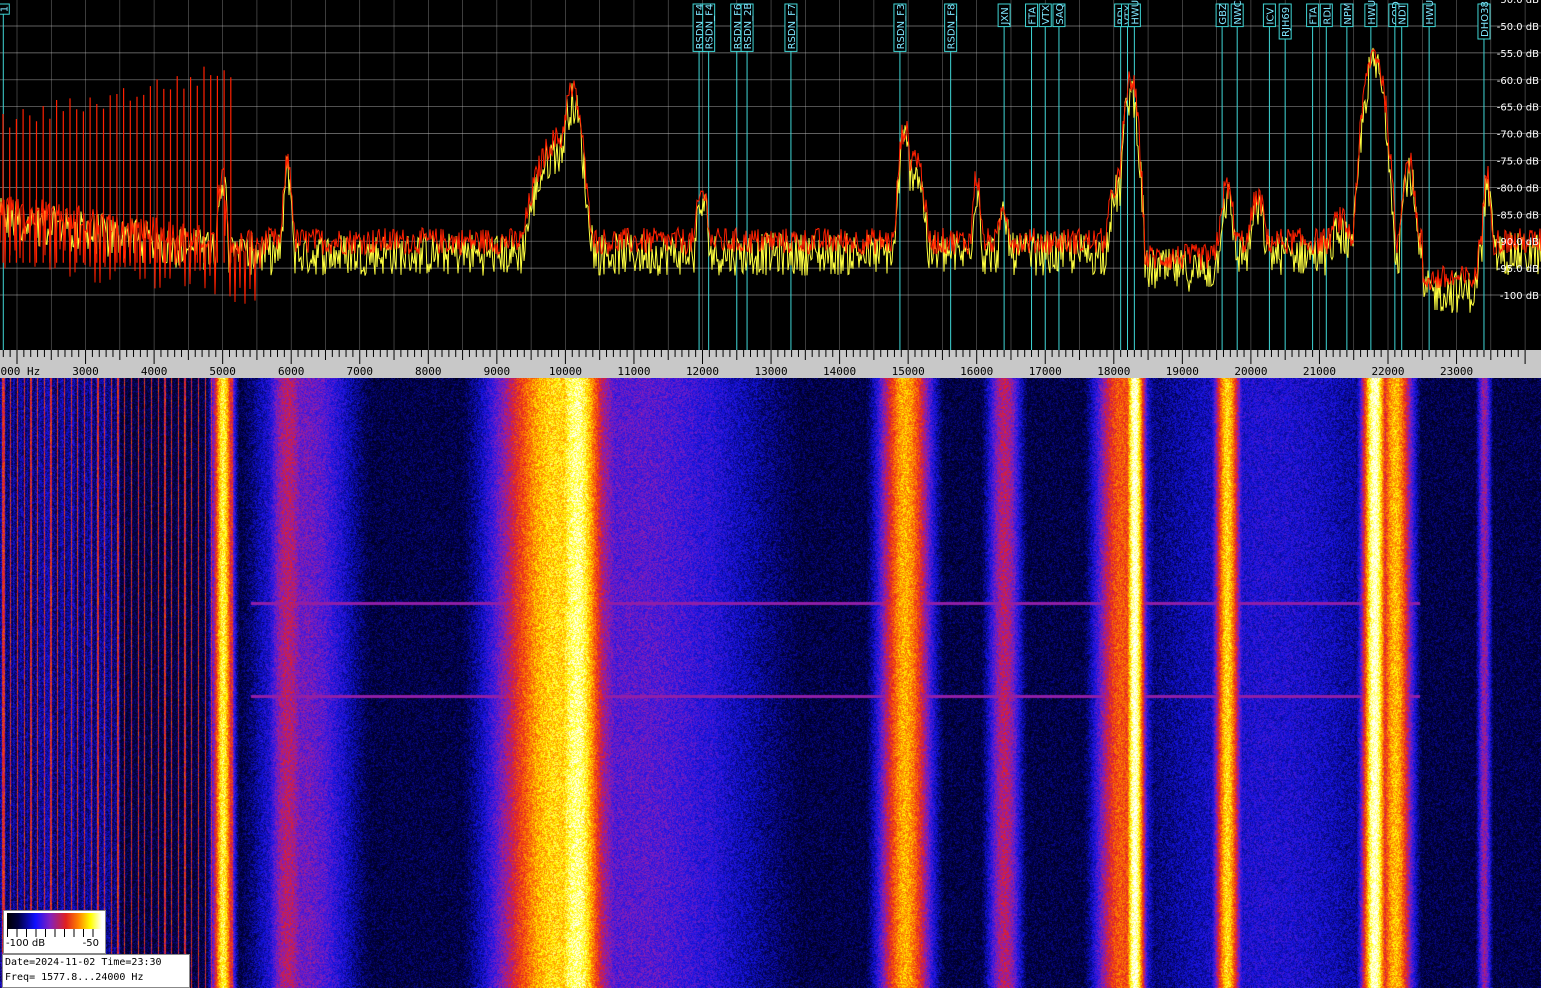 Image resolution: width=1541 pixels, height=988 pixels. I want to click on station-marker: 1, so click(5, 176).